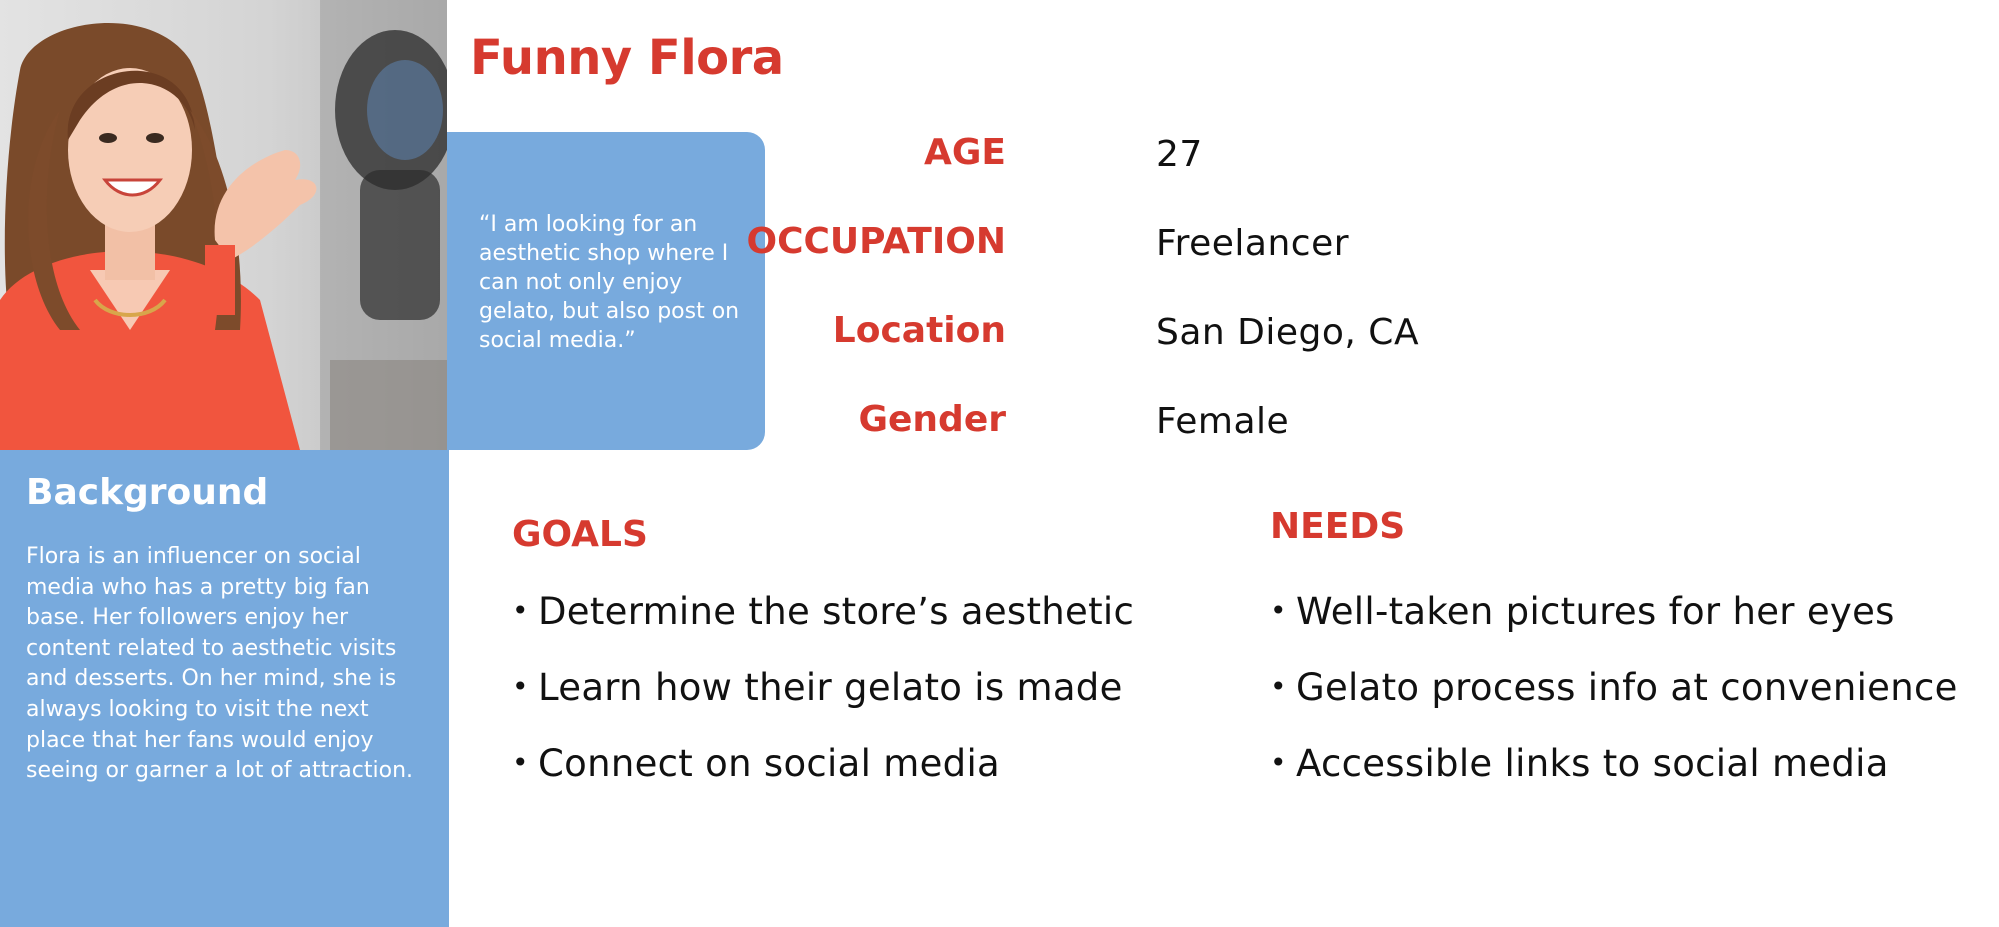 This screenshot has width=1999, height=927. What do you see at coordinates (1592, 763) in the screenshot?
I see `need-text: Accessible links to social media` at bounding box center [1592, 763].